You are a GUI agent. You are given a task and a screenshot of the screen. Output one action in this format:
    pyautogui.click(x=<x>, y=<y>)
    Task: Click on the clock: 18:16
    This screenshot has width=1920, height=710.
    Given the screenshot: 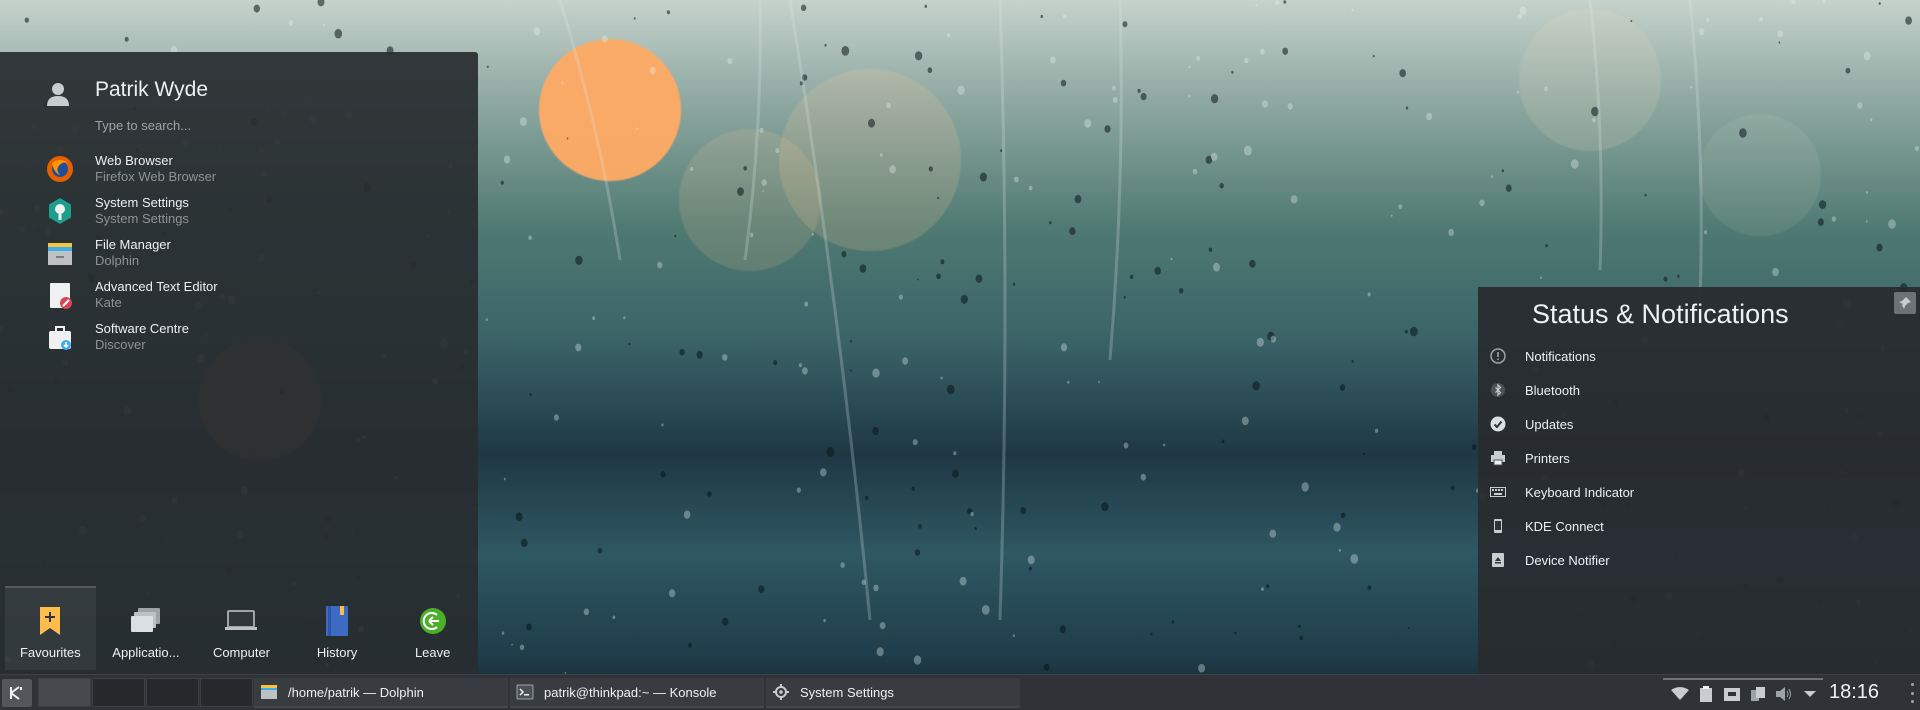 What is the action you would take?
    pyautogui.click(x=1854, y=692)
    